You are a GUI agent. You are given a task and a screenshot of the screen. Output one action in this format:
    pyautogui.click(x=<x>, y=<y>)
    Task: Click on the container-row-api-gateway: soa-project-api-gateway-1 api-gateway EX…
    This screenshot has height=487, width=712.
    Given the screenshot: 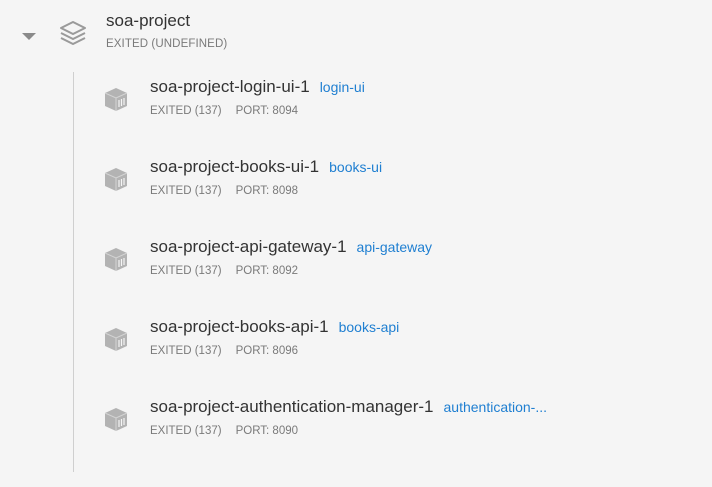 What is the action you would take?
    pyautogui.click(x=389, y=265)
    